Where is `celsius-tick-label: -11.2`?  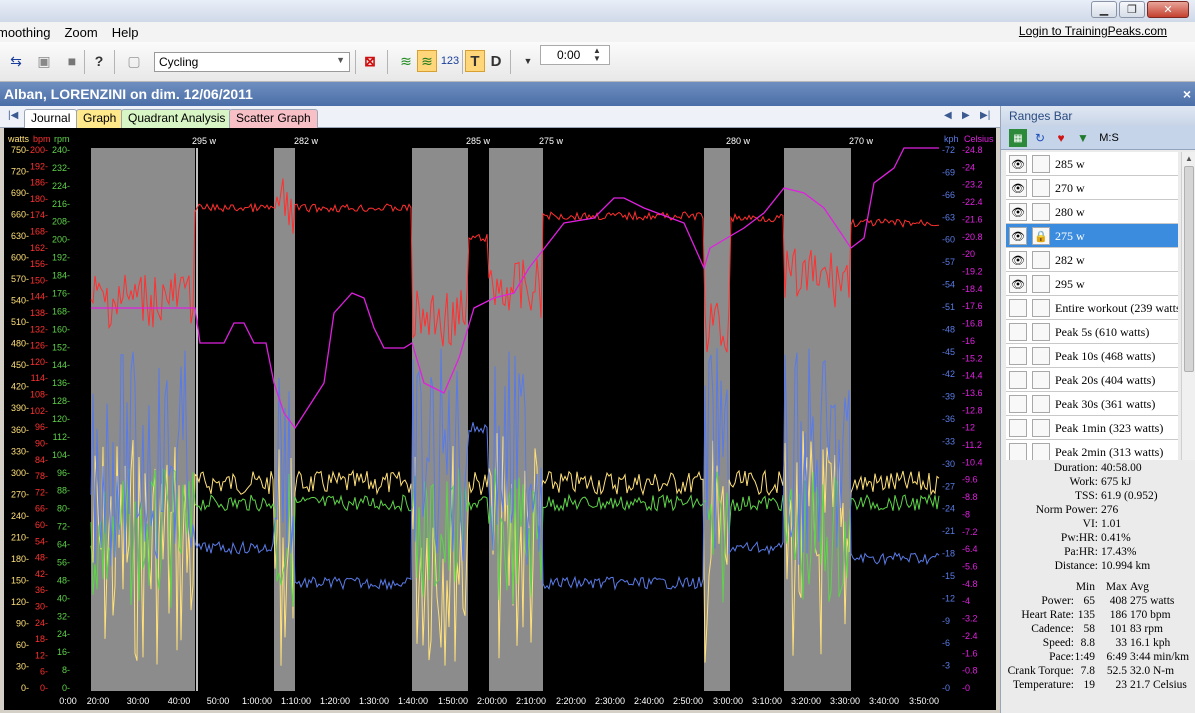
celsius-tick-label: -11.2 is located at coordinates (972, 445).